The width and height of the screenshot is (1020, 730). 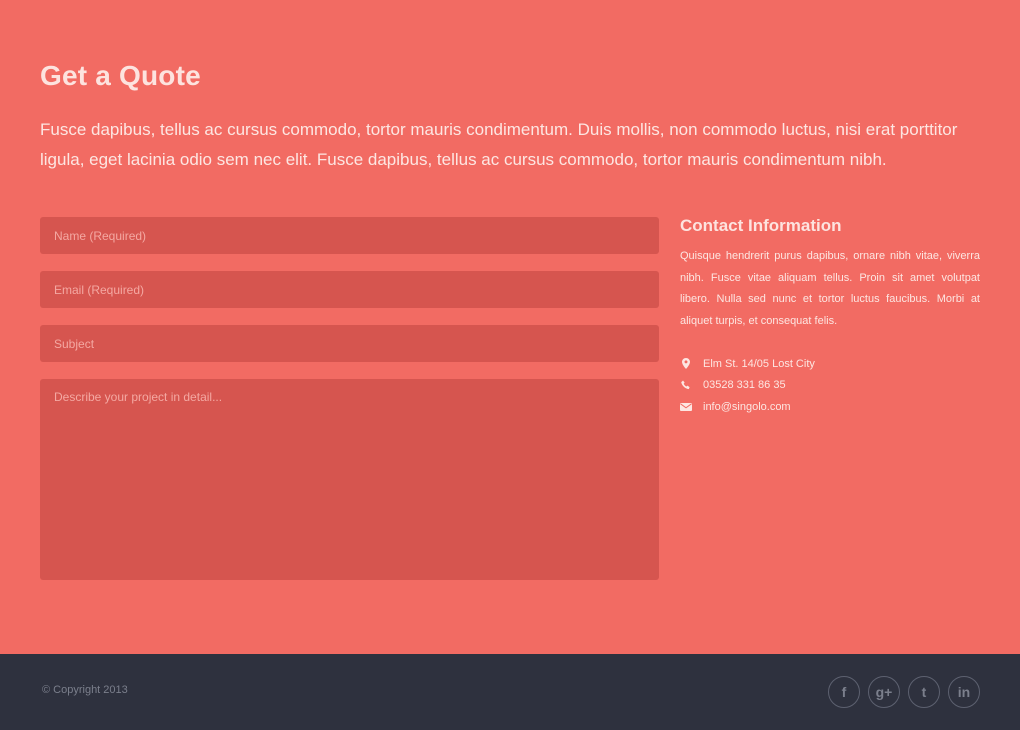 What do you see at coordinates (85, 690) in the screenshot?
I see `copyright-text: © Copyright 2013` at bounding box center [85, 690].